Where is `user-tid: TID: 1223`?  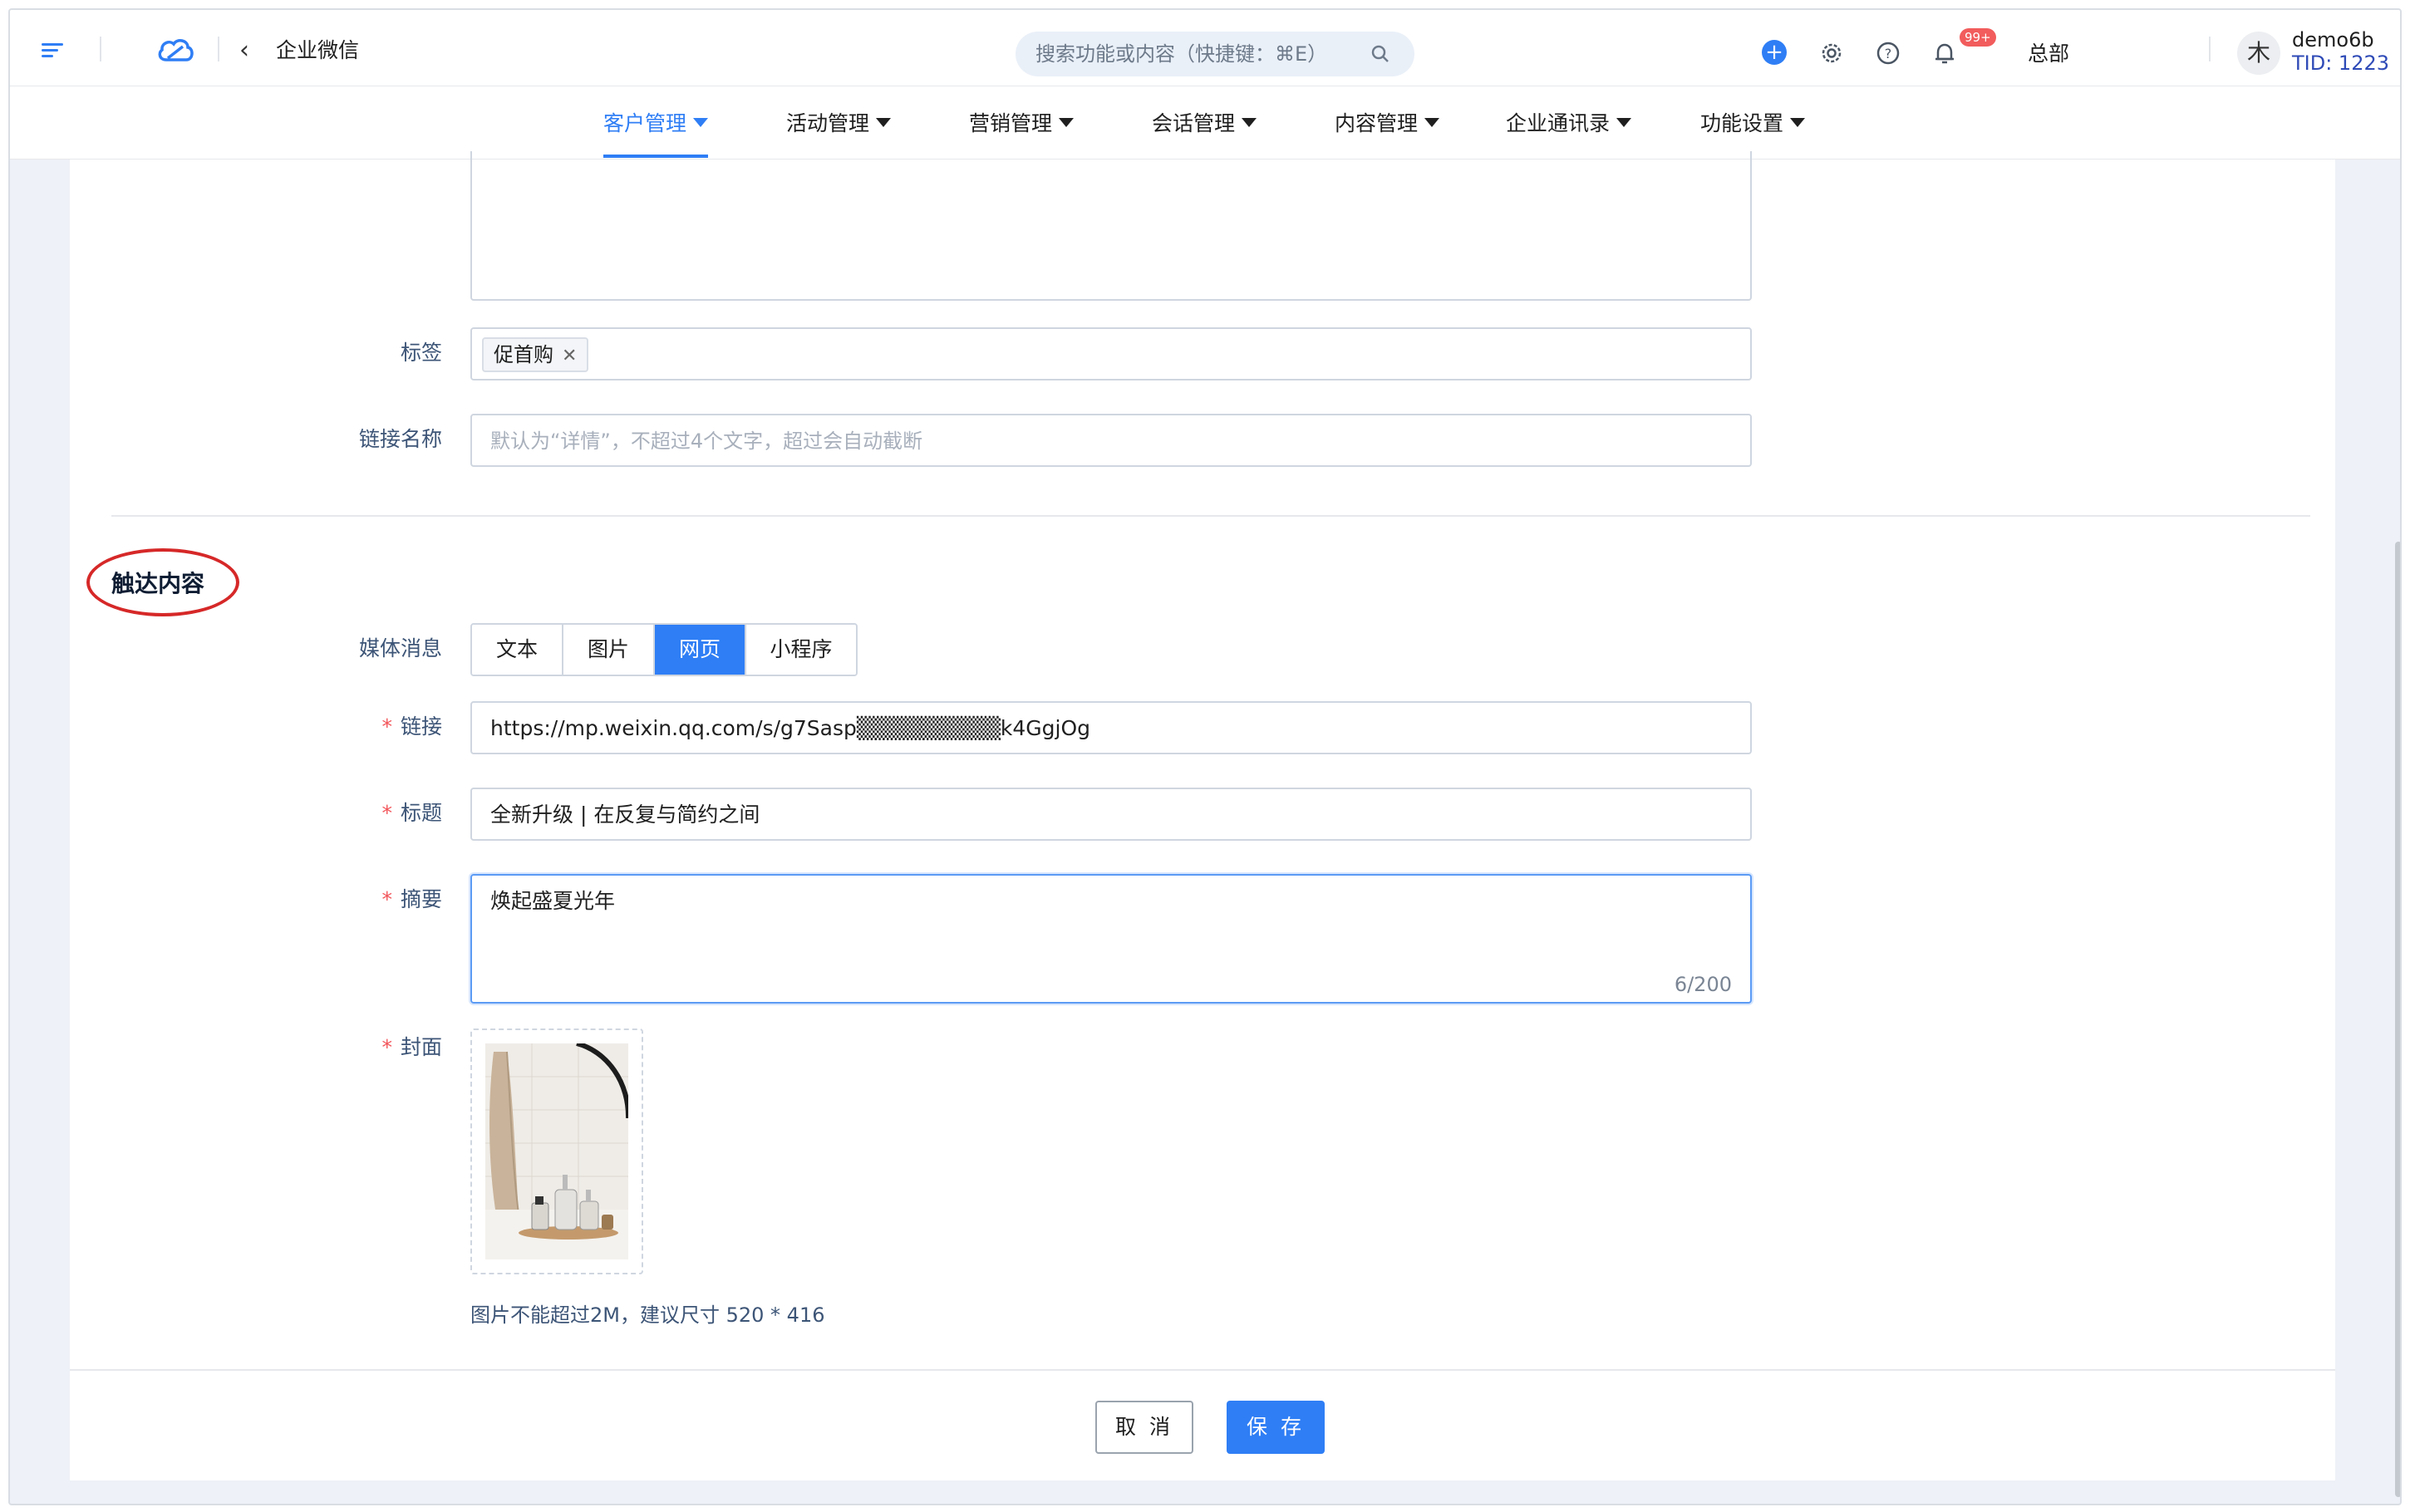 user-tid: TID: 1223 is located at coordinates (2341, 64).